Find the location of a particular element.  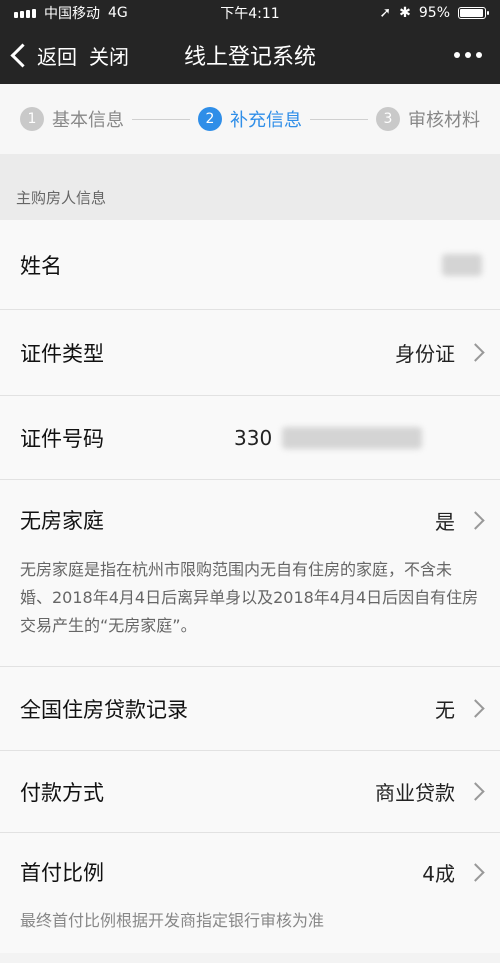

redacted-name is located at coordinates (462, 264).